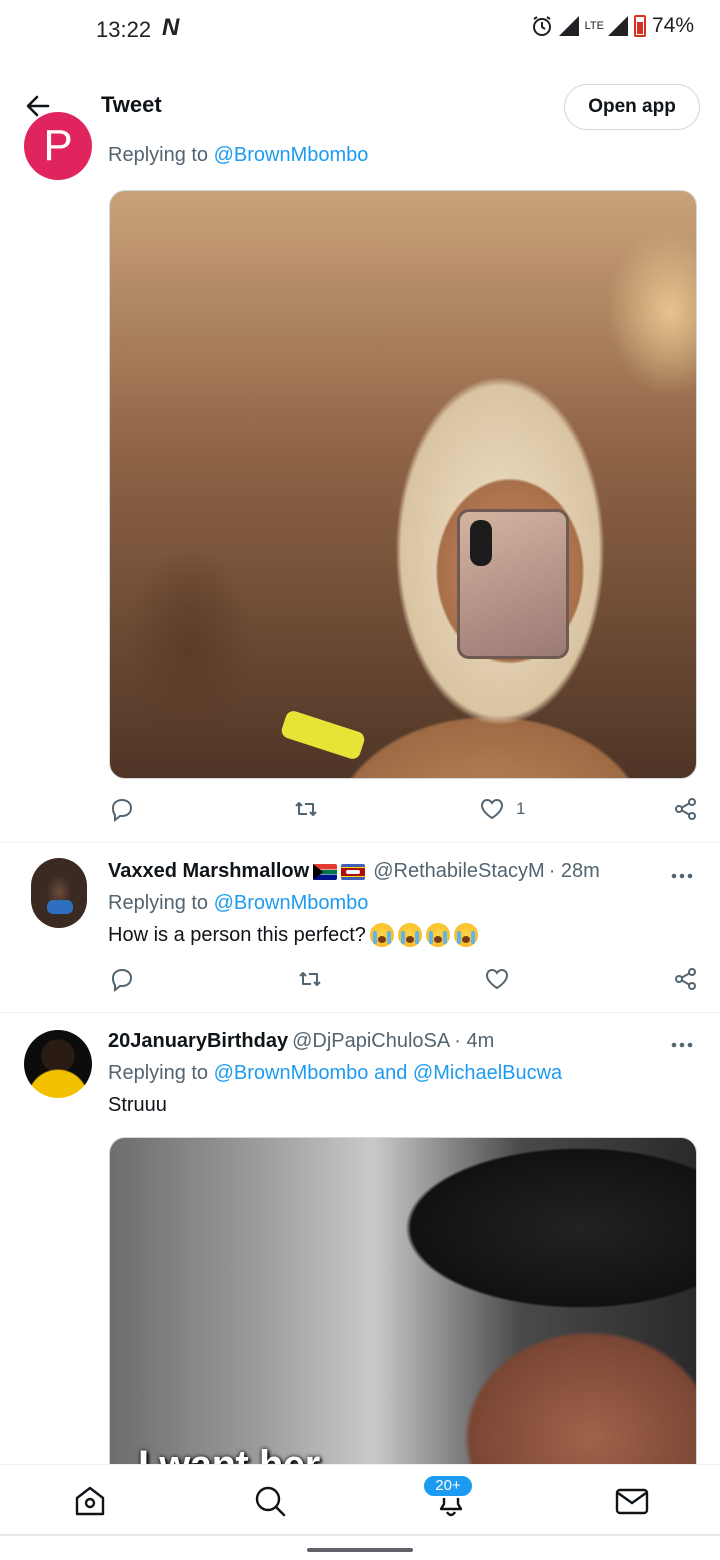 This screenshot has width=720, height=1560. I want to click on alarm-icon, so click(541, 26).